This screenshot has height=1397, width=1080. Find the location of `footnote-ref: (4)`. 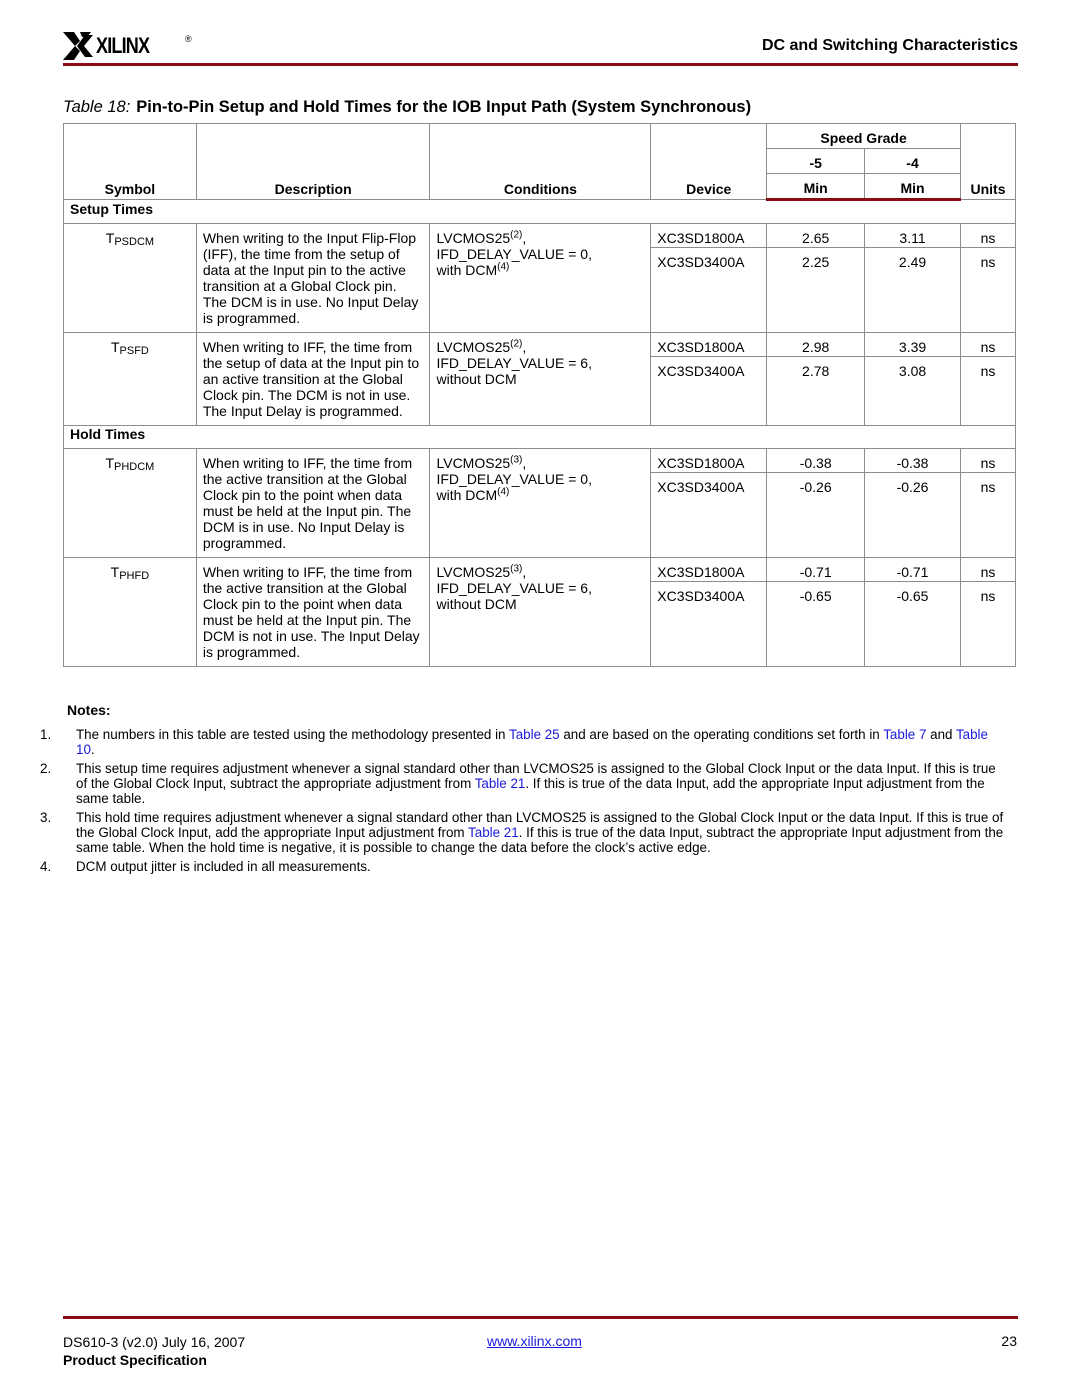

footnote-ref: (4) is located at coordinates (503, 267).